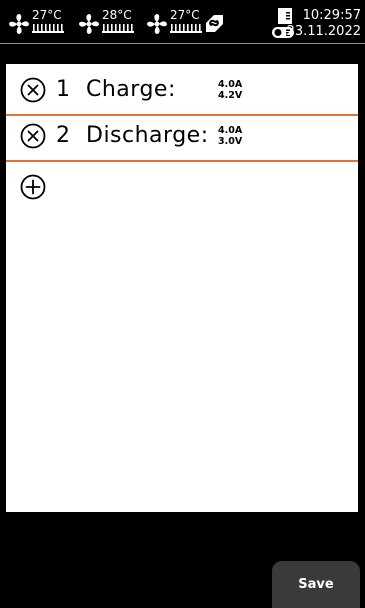  What do you see at coordinates (63, 135) in the screenshot?
I see `step-number: 2` at bounding box center [63, 135].